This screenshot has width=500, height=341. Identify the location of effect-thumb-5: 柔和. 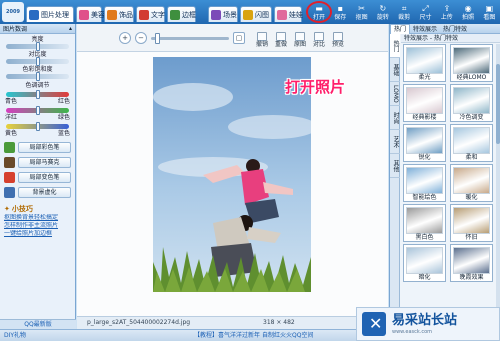
(471, 143).